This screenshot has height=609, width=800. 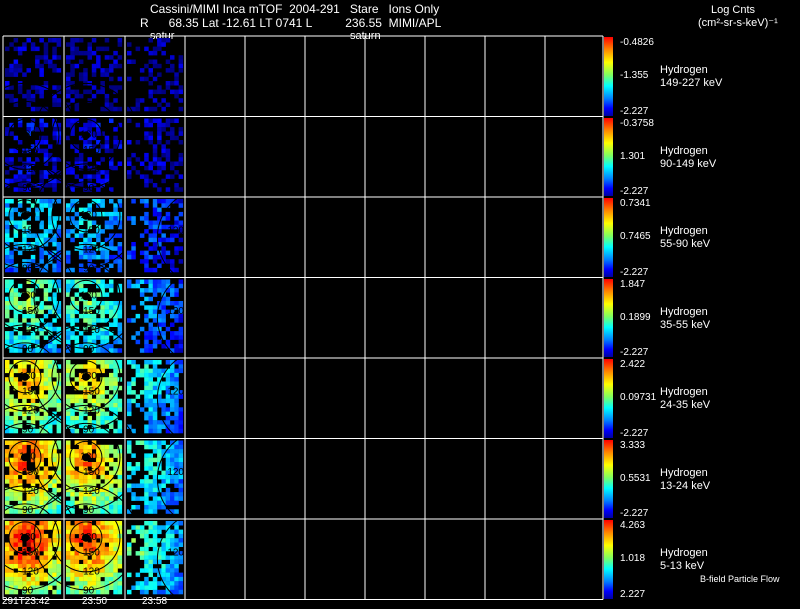 I want to click on energy-range: 5-13 keV, so click(x=682, y=566).